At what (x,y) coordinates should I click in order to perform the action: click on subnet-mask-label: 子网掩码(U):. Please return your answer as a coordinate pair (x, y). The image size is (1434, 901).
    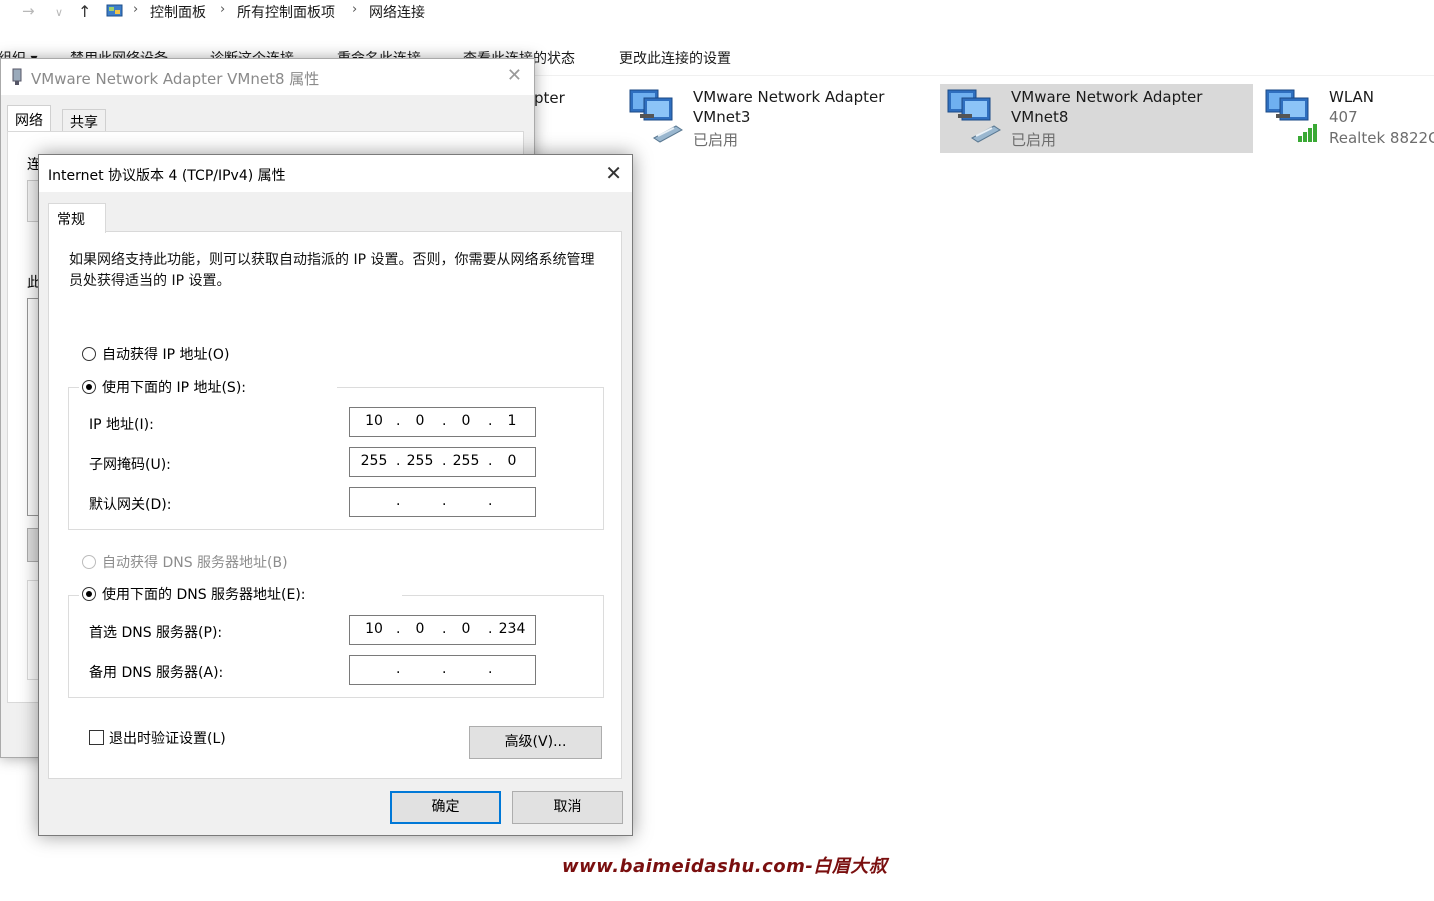
    Looking at the image, I should click on (130, 465).